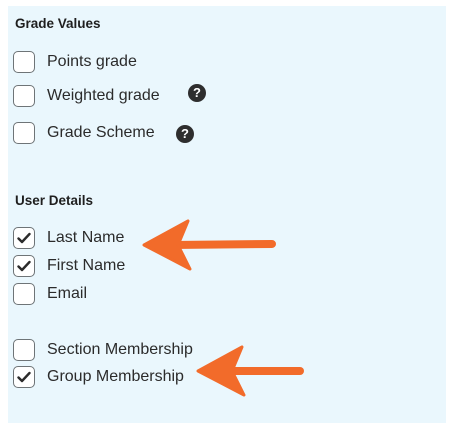  I want to click on email-option: Email, so click(50, 294).